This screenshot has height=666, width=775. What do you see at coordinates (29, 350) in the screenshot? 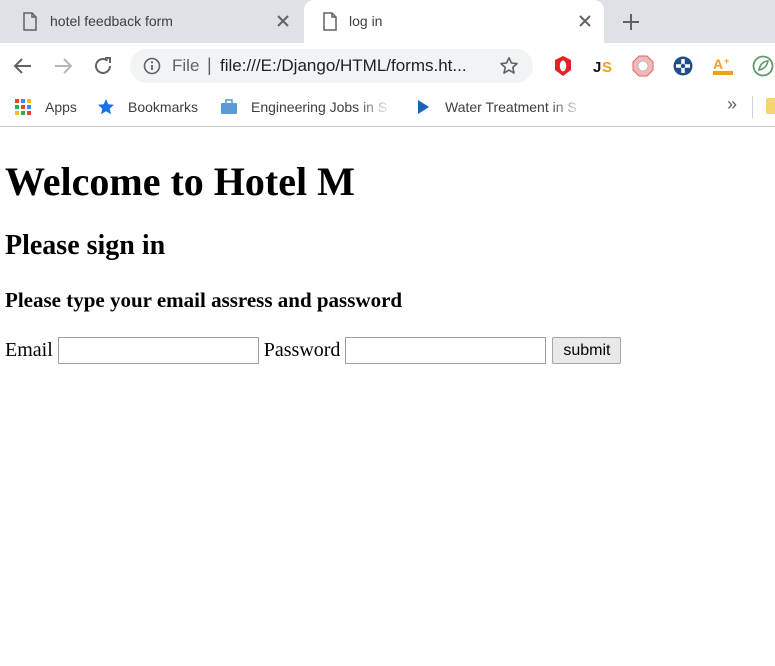
I see `email-label: Email` at bounding box center [29, 350].